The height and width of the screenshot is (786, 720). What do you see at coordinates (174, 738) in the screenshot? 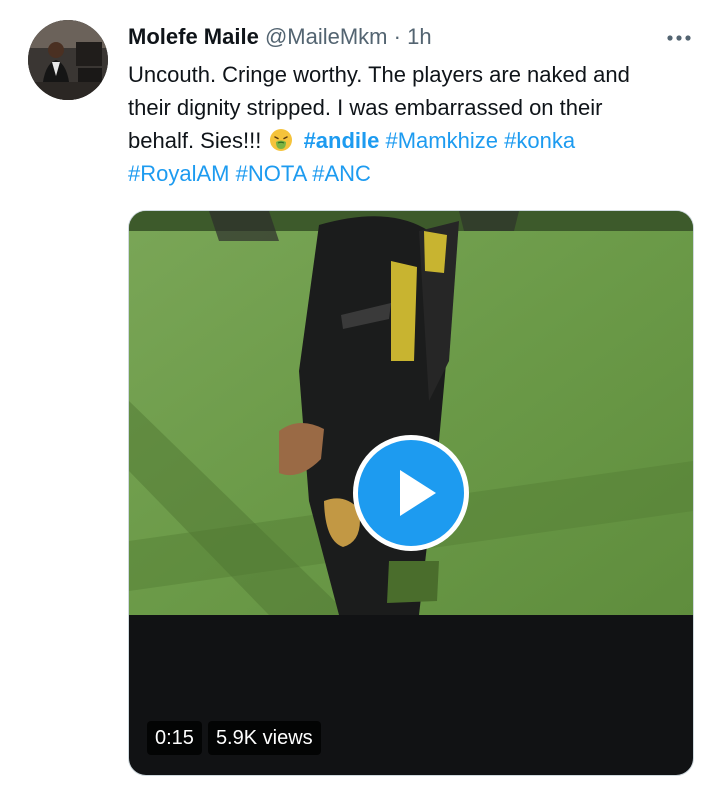
I see `video-duration: 0:15` at bounding box center [174, 738].